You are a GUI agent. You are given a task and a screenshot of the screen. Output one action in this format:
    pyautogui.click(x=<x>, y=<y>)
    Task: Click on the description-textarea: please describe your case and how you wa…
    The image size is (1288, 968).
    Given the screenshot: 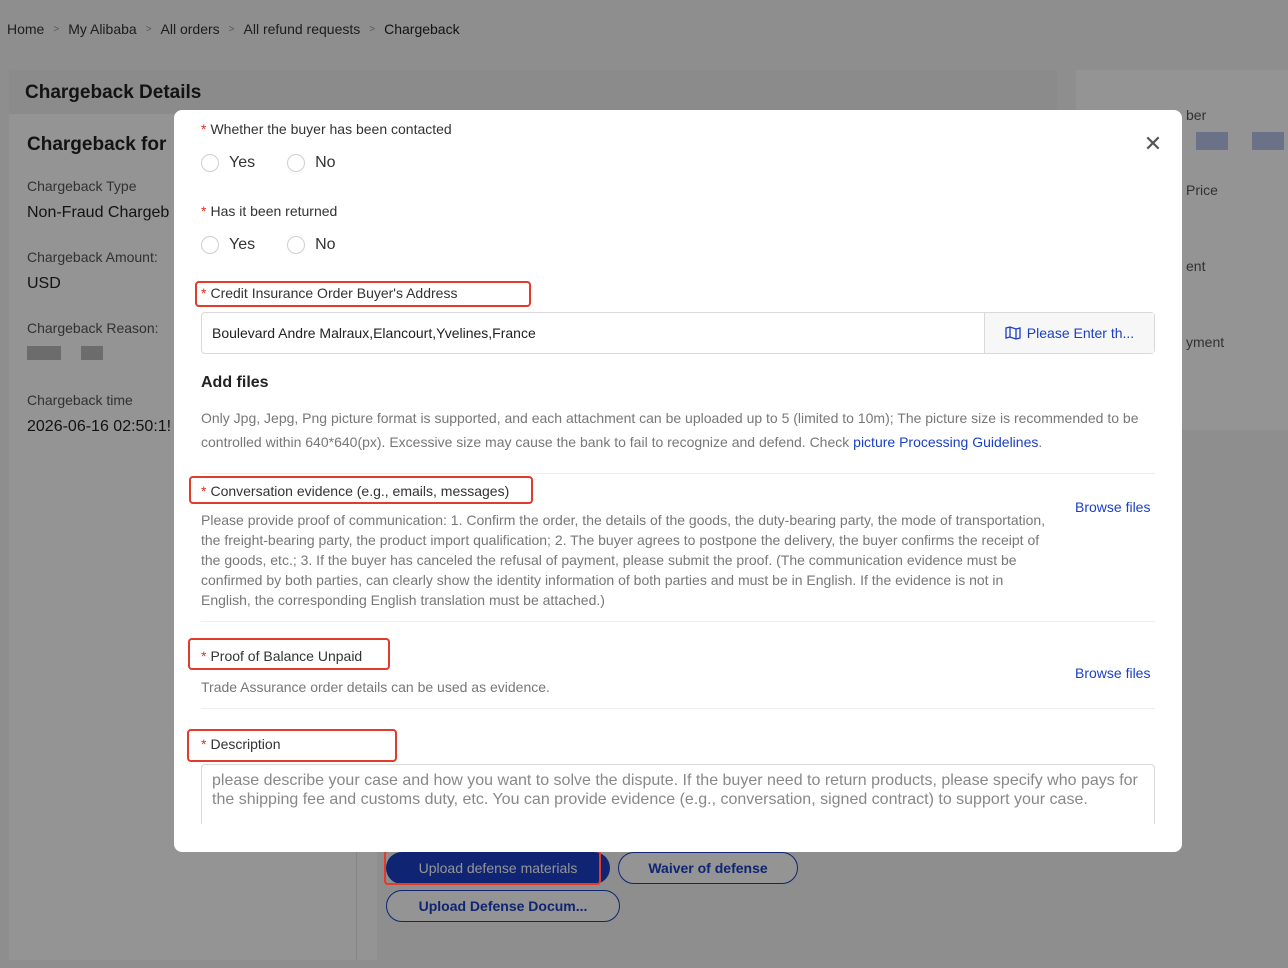 What is the action you would take?
    pyautogui.click(x=678, y=794)
    